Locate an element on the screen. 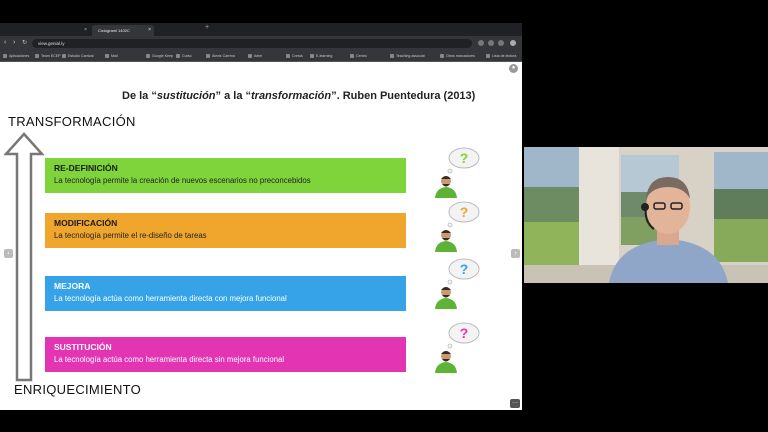 The height and width of the screenshot is (432, 768). bookmark: Centro is located at coordinates (358, 56).